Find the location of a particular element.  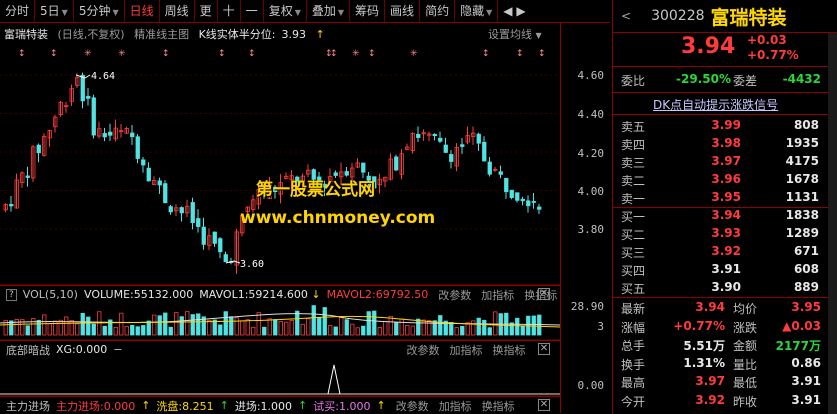

toolbar-button: 画线 is located at coordinates (403, 11).